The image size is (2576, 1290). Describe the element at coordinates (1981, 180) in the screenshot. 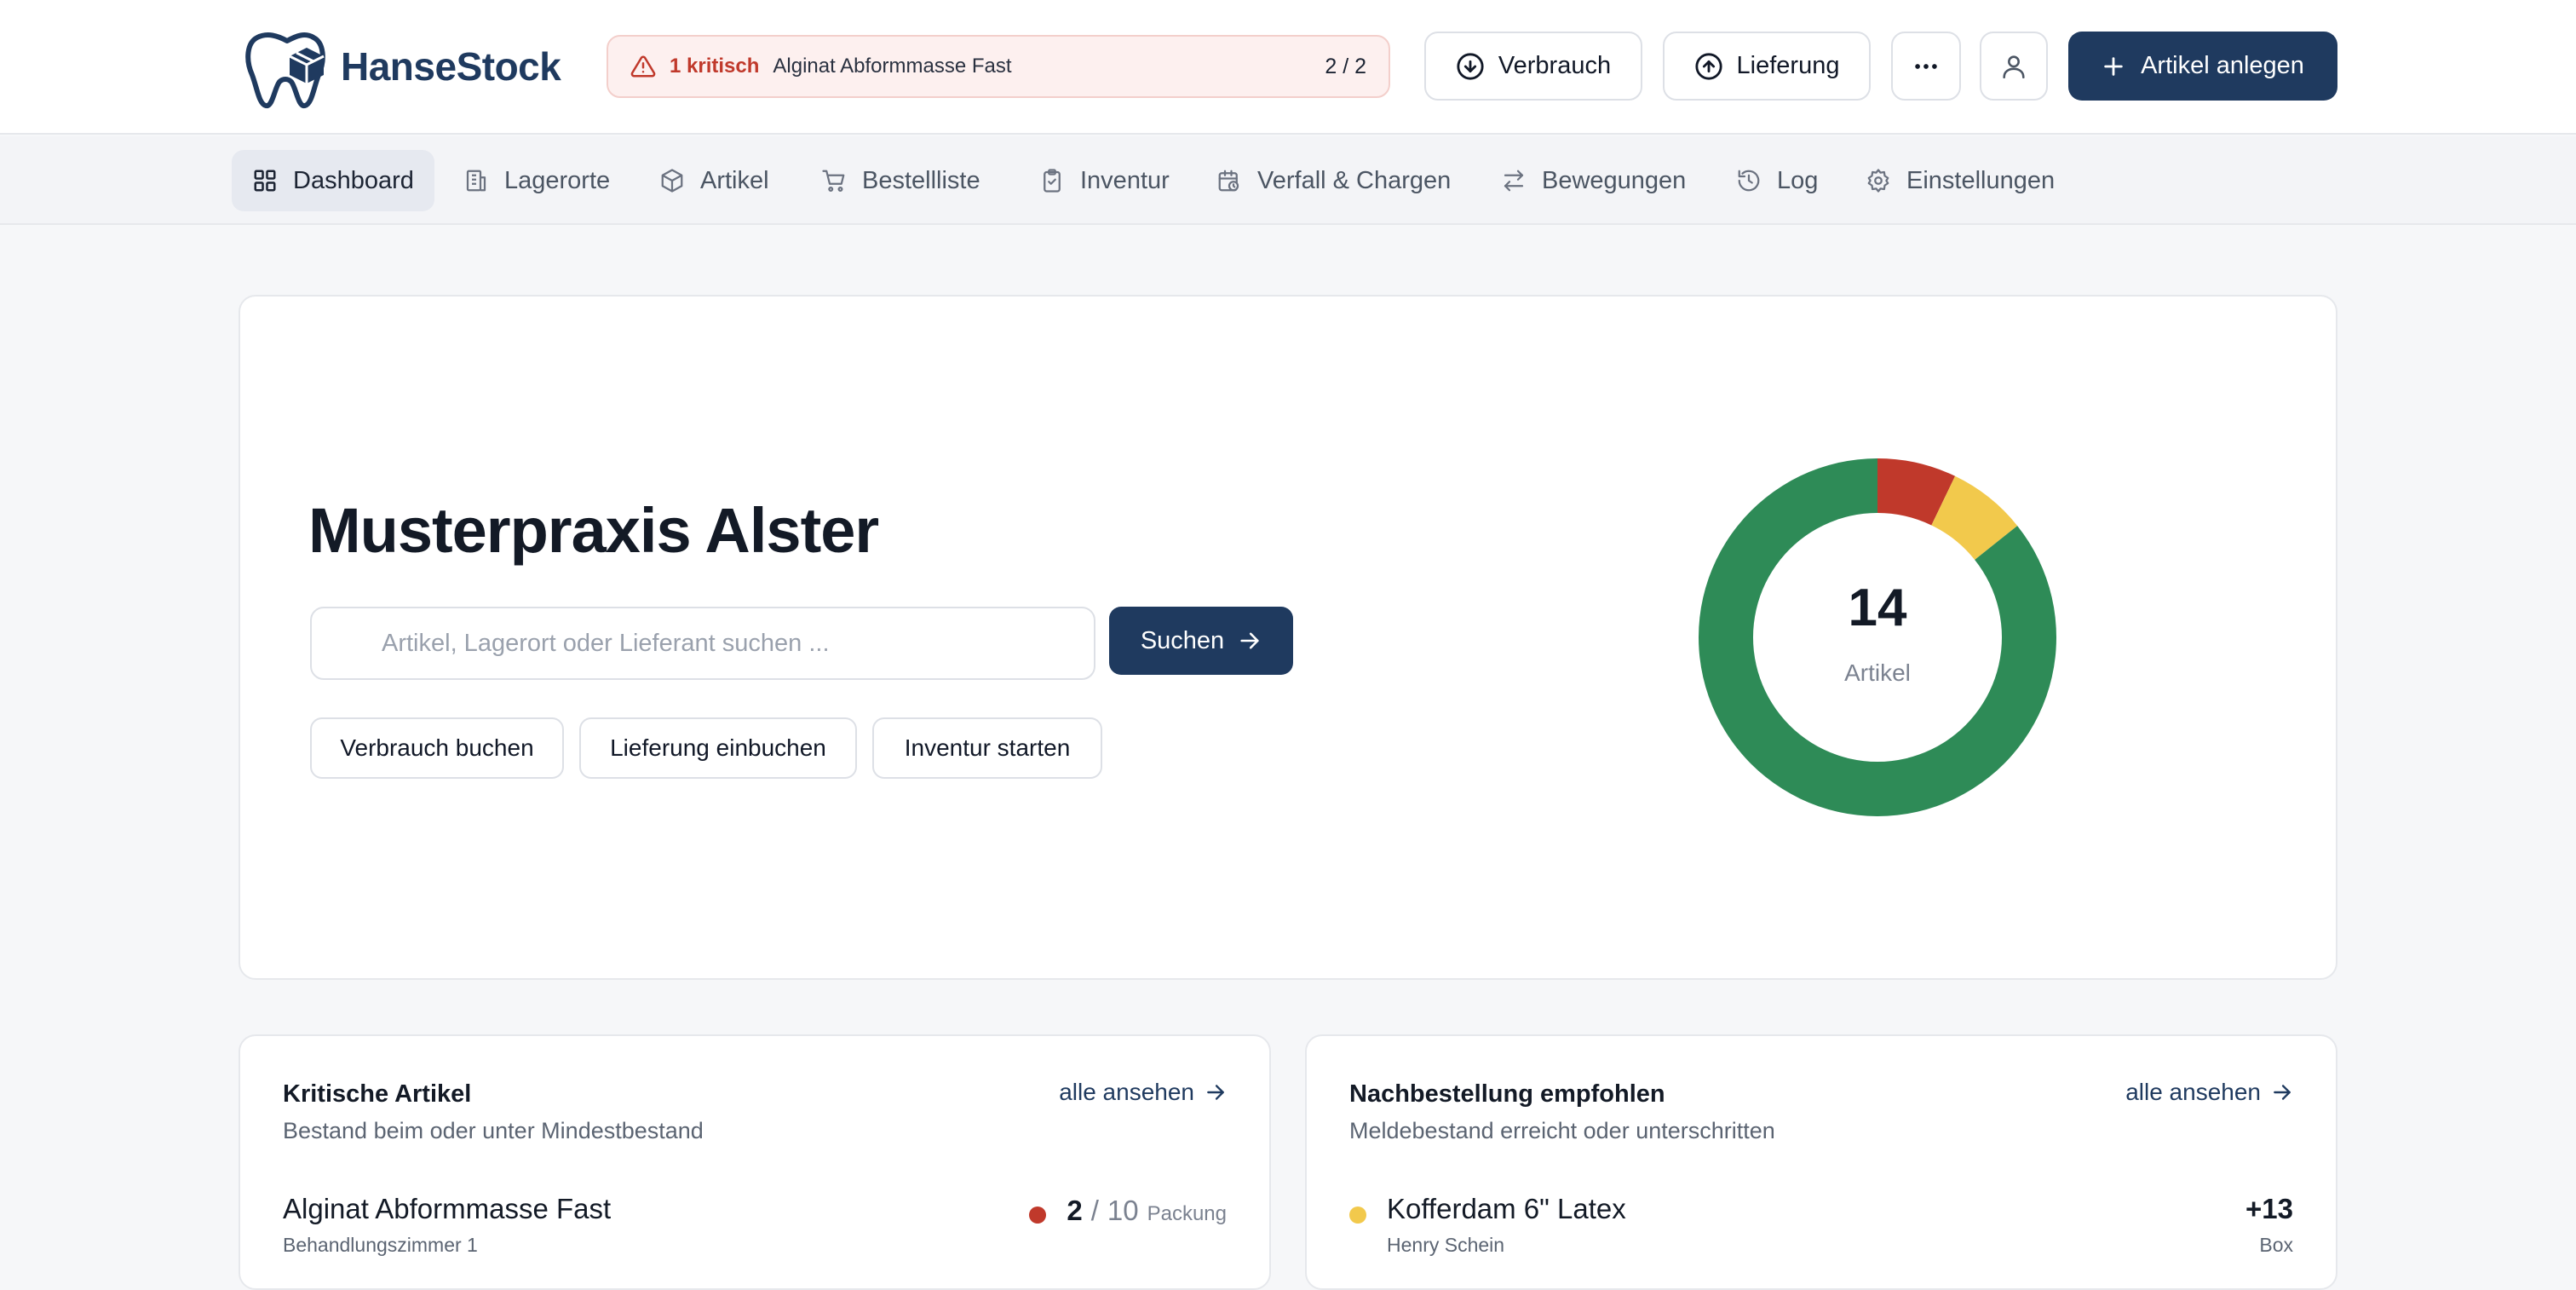

I see `nav-label: Einstellungen` at that location.